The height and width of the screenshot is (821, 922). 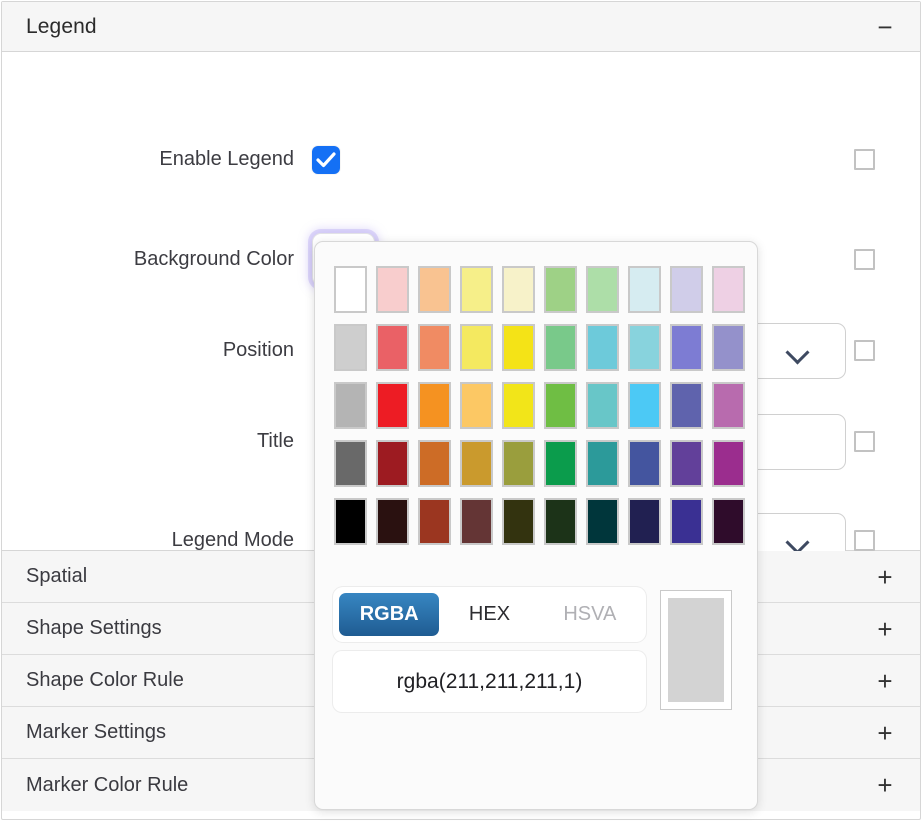 What do you see at coordinates (696, 624) in the screenshot?
I see `color-preview-new` at bounding box center [696, 624].